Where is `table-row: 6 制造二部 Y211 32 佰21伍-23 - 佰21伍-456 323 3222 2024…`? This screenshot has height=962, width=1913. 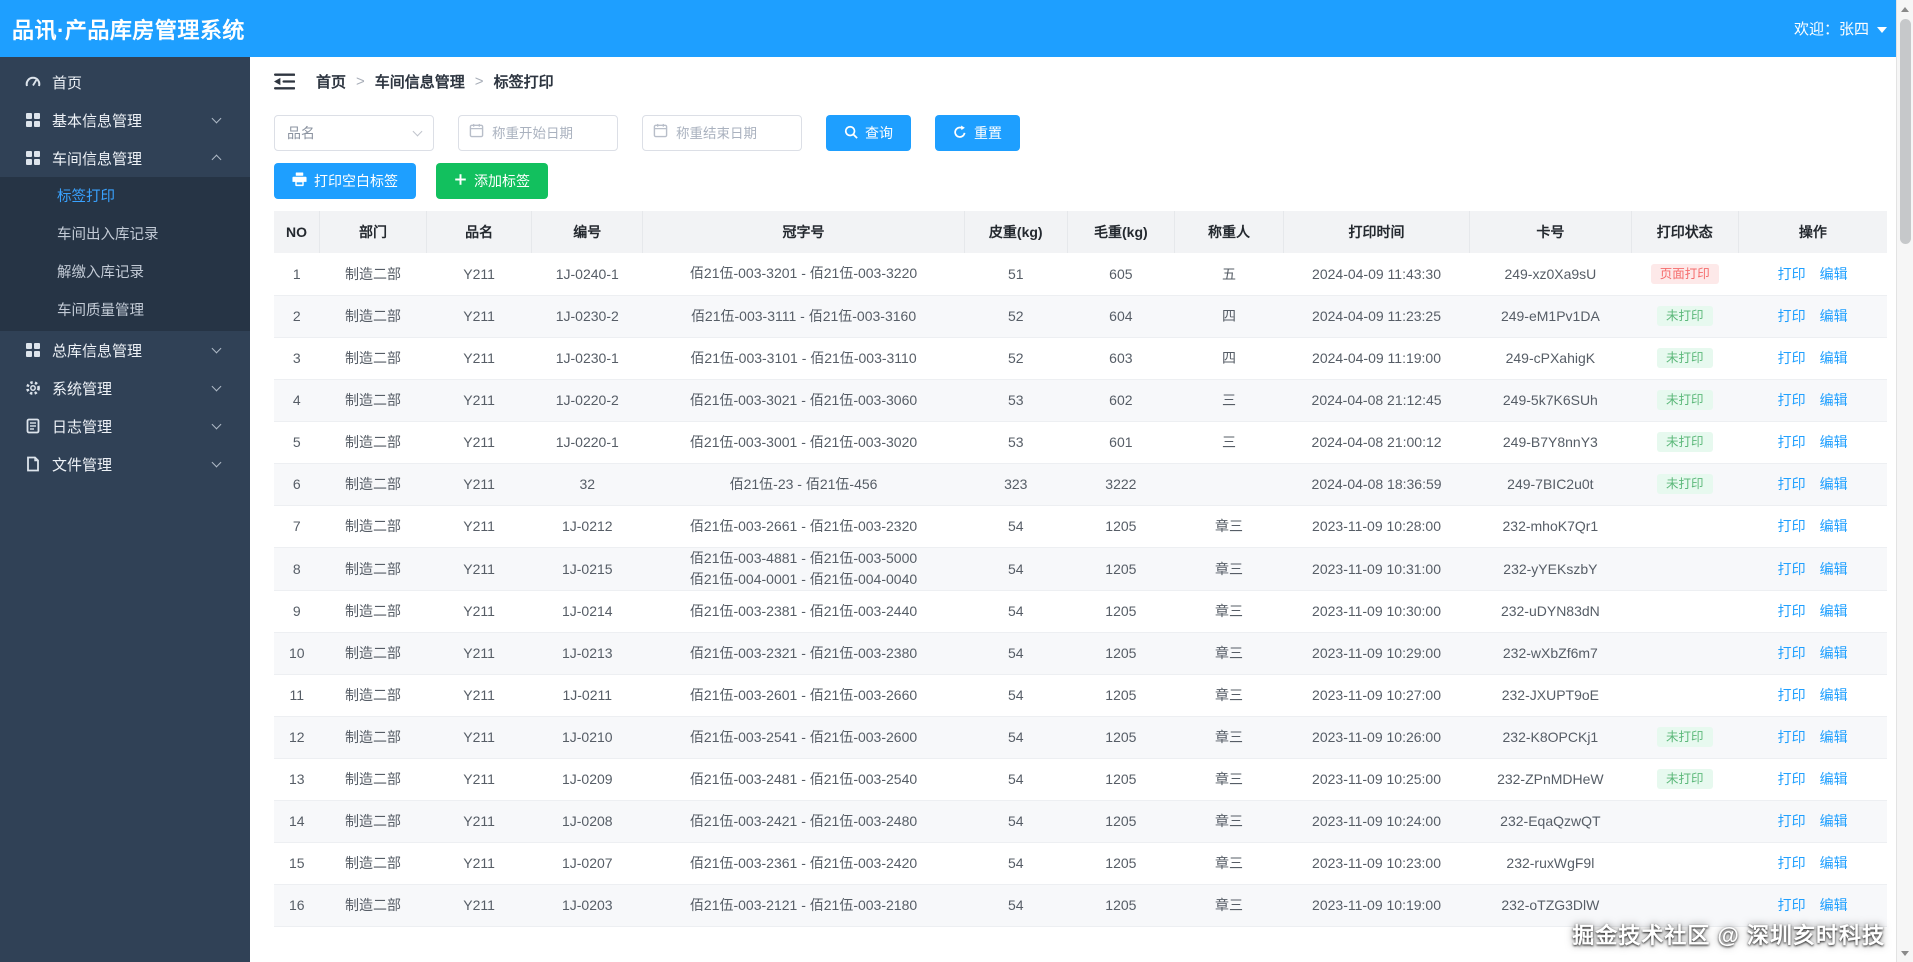
table-row: 6 制造二部 Y211 32 佰21伍-23 - 佰21伍-456 323 3222 2024… is located at coordinates (1080, 484).